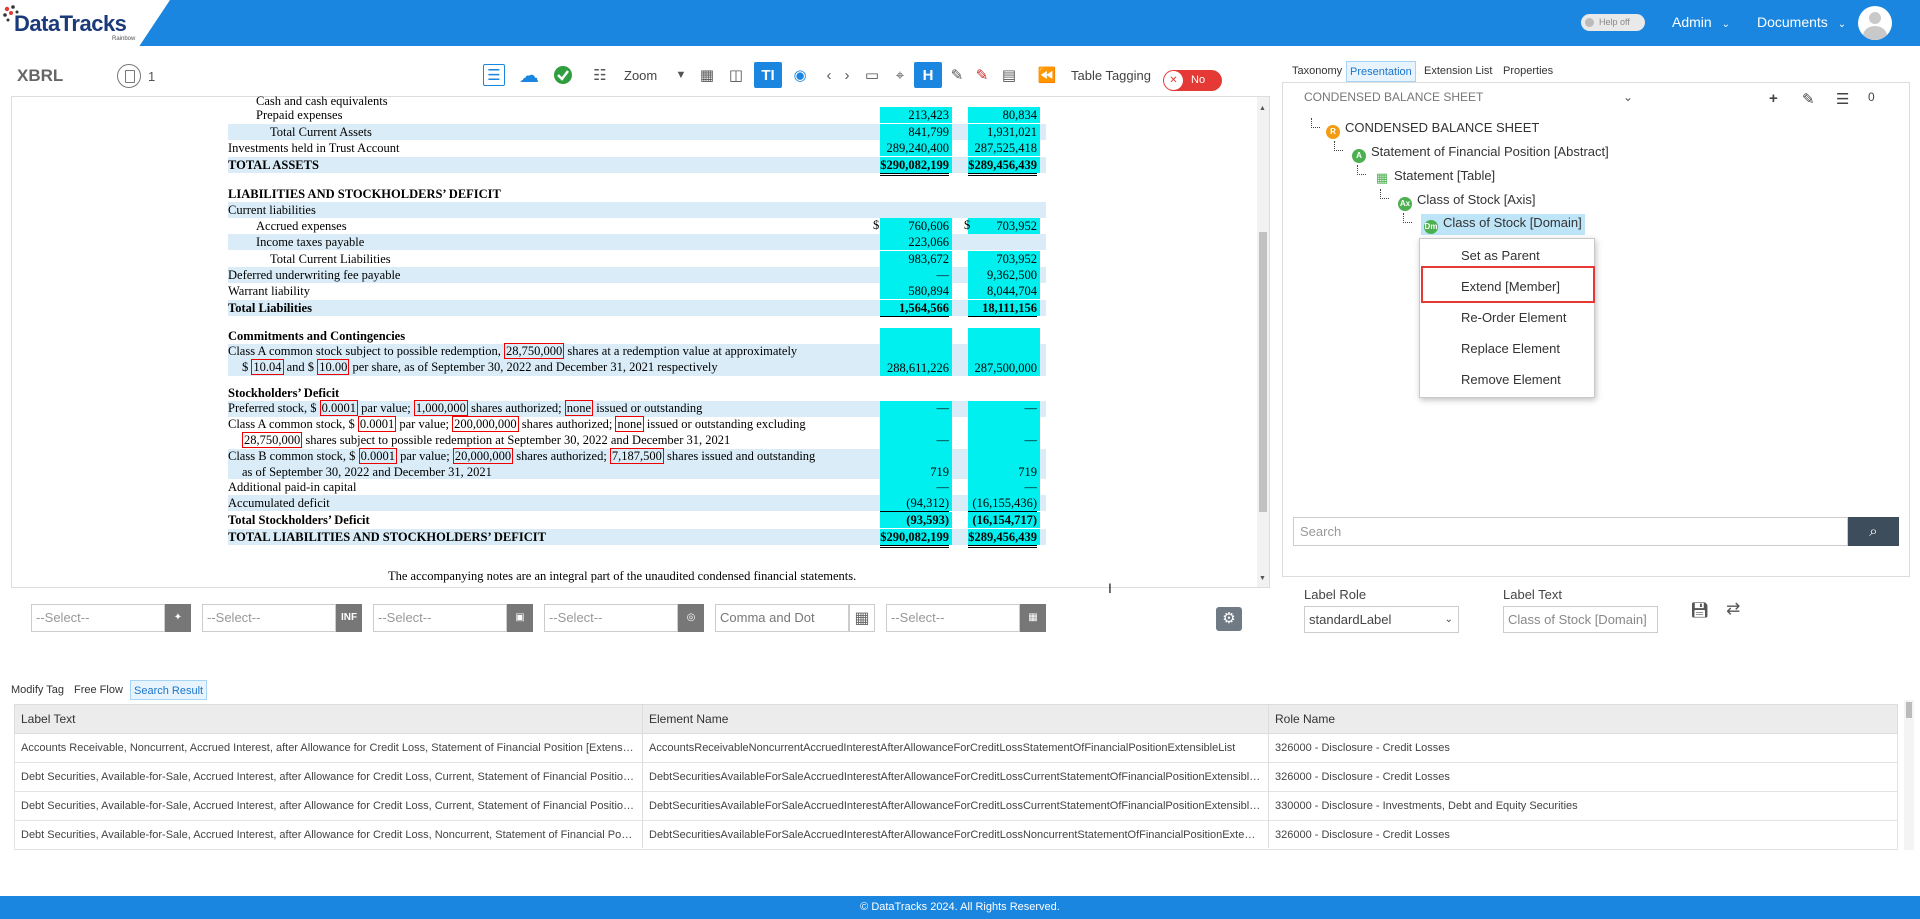  Describe the element at coordinates (1628, 97) in the screenshot. I see `chevron-down-icon: ⌄` at that location.